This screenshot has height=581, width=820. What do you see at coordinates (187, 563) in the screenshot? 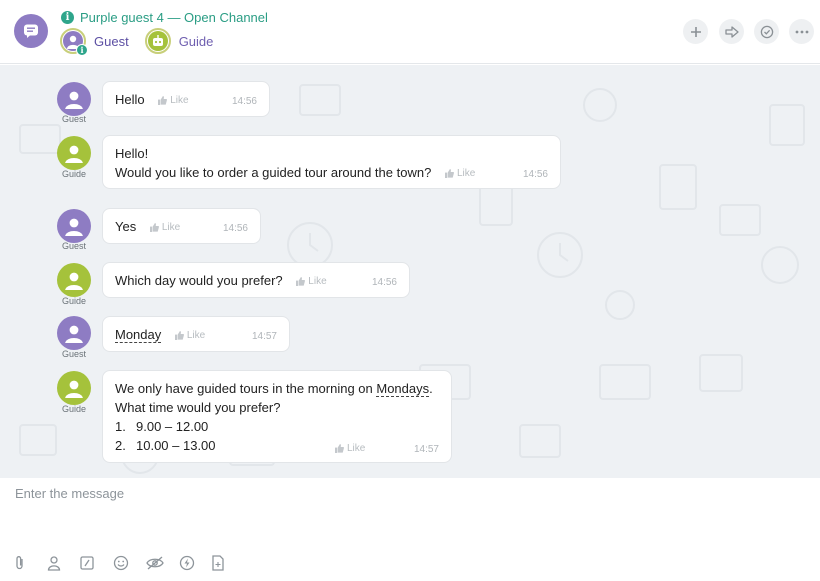
I see `lightning-icon` at bounding box center [187, 563].